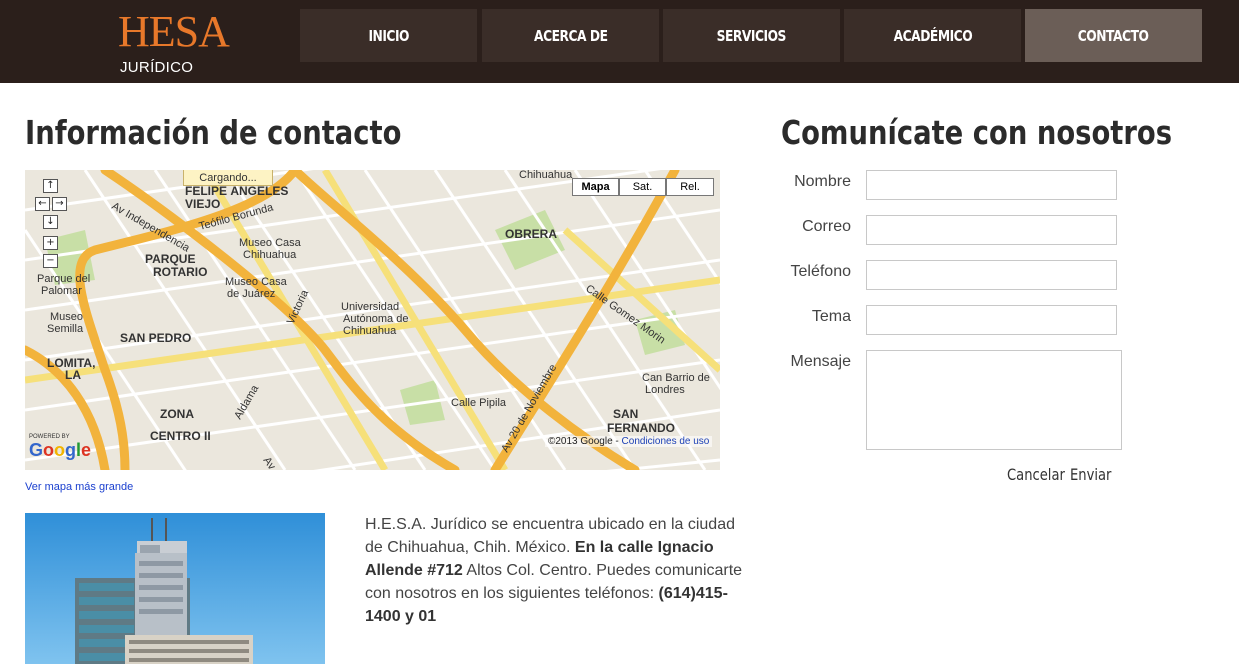 This screenshot has width=1239, height=664. What do you see at coordinates (821, 271) in the screenshot?
I see `telefono-label: Teléfono` at bounding box center [821, 271].